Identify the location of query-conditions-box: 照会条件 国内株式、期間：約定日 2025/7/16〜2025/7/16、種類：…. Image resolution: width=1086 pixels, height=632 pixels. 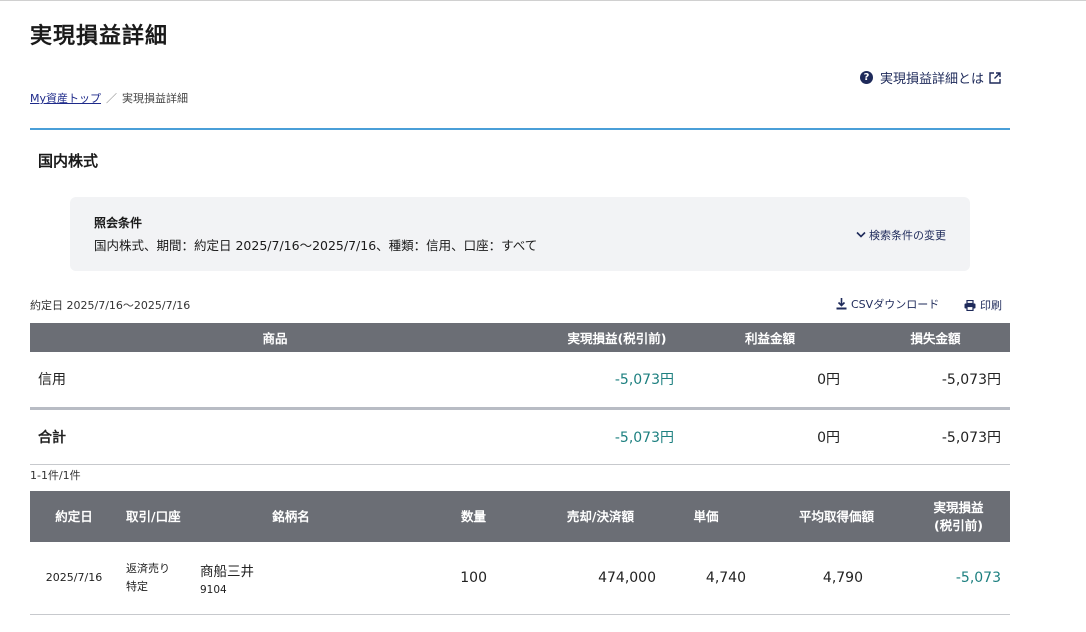
(520, 234).